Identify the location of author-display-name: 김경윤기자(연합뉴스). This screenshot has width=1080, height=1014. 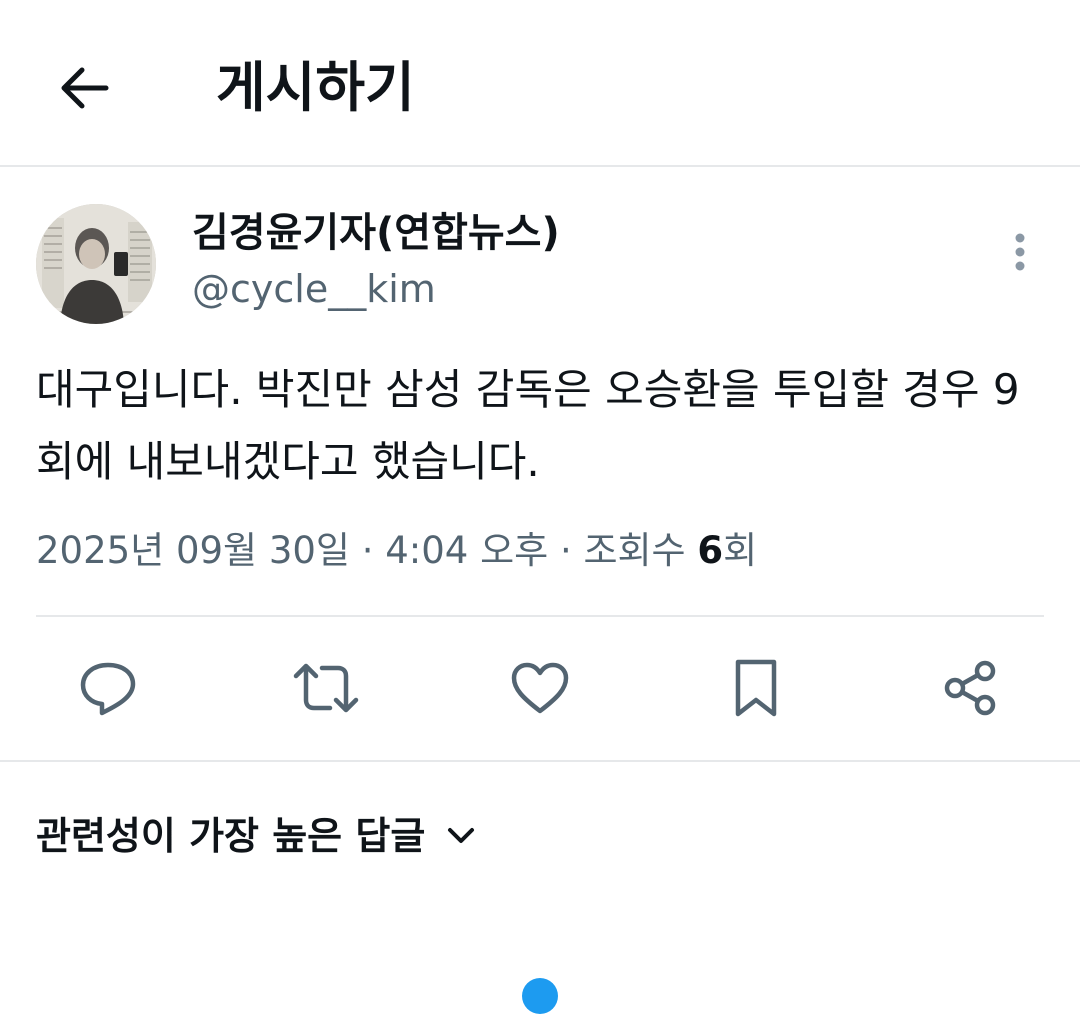
(376, 233).